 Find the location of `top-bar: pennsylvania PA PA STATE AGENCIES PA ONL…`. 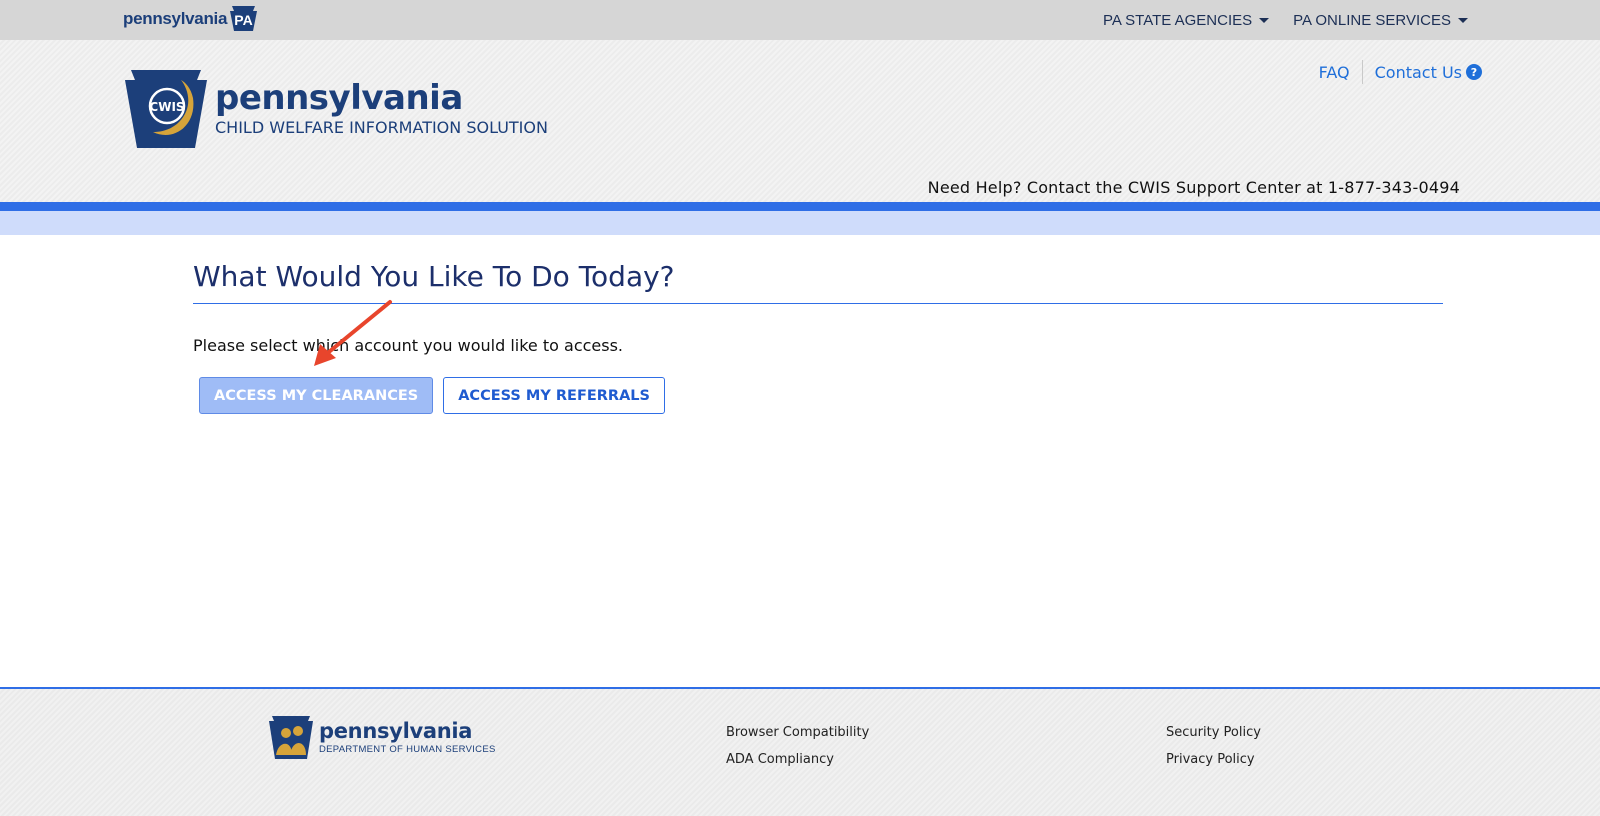

top-bar: pennsylvania PA PA STATE AGENCIES PA ONL… is located at coordinates (800, 20).